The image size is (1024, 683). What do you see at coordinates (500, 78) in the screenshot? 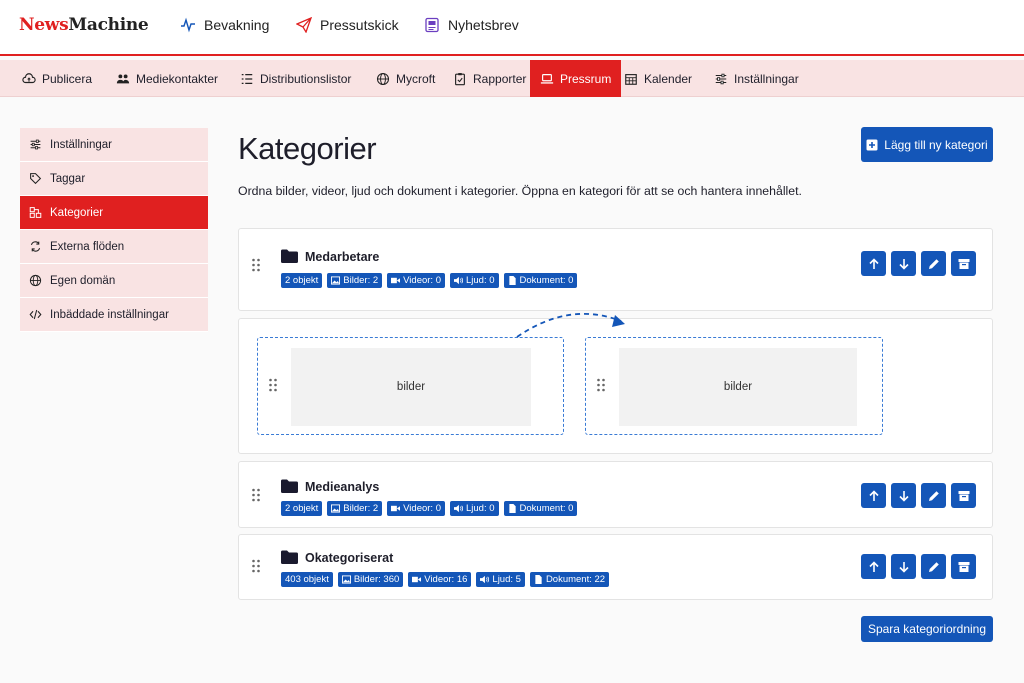
I see `nav-label: Rapporter` at bounding box center [500, 78].